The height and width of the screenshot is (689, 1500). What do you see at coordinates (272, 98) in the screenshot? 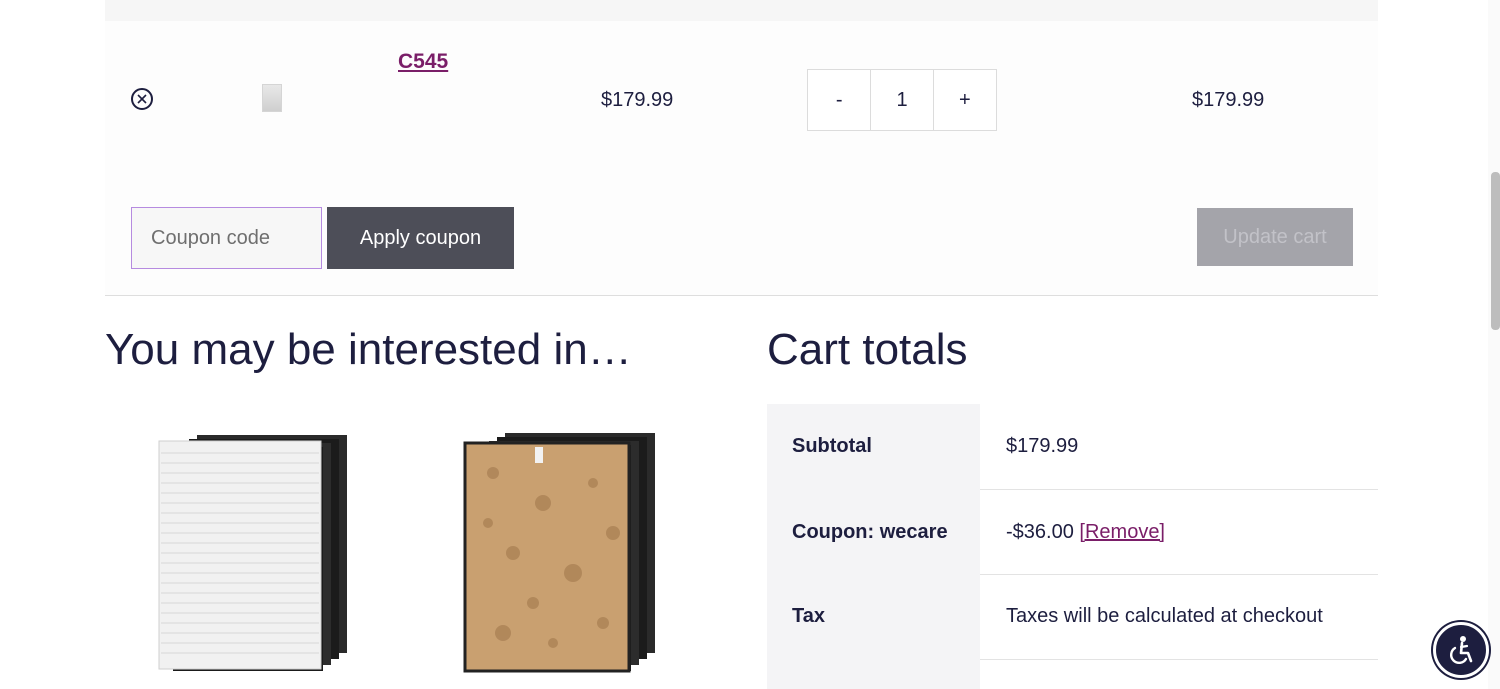
I see `product-thumbnail` at bounding box center [272, 98].